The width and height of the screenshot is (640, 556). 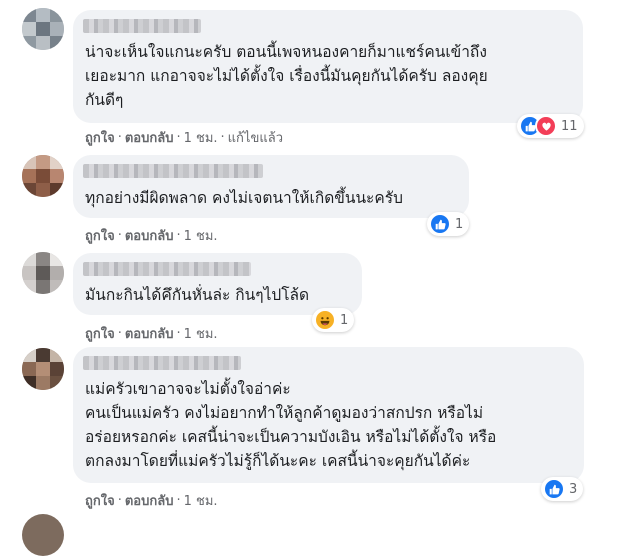 I want to click on reaction-count: 3, so click(x=573, y=489).